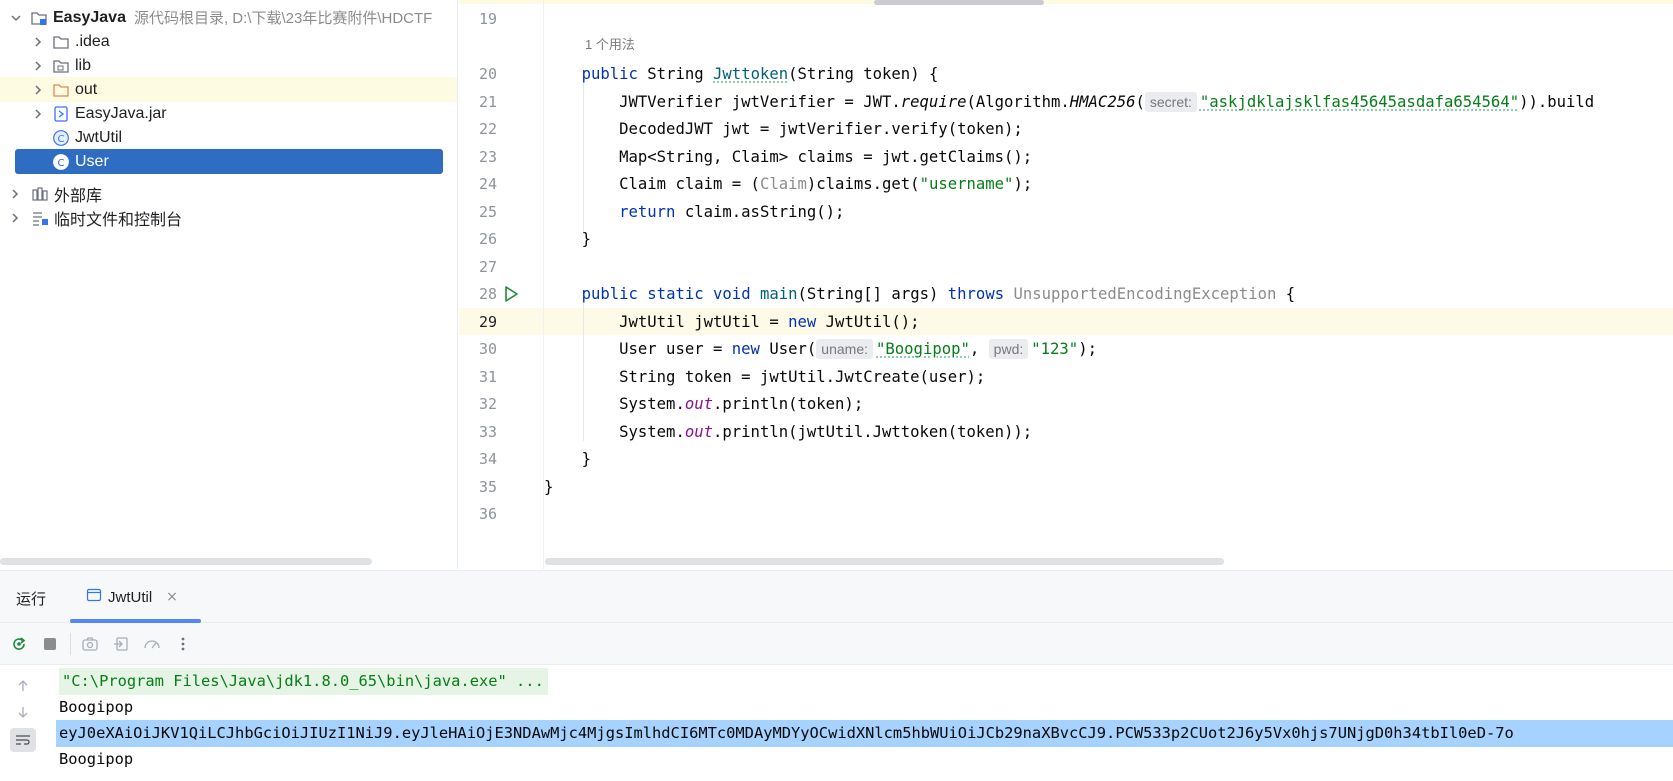 This screenshot has width=1673, height=781. Describe the element at coordinates (89, 17) in the screenshot. I see `tree-root-label: EasyJava` at that location.